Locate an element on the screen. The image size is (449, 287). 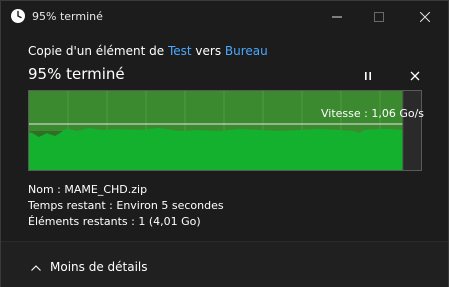
speed-label: Vitesse : 1,06 Go/s is located at coordinates (373, 113).